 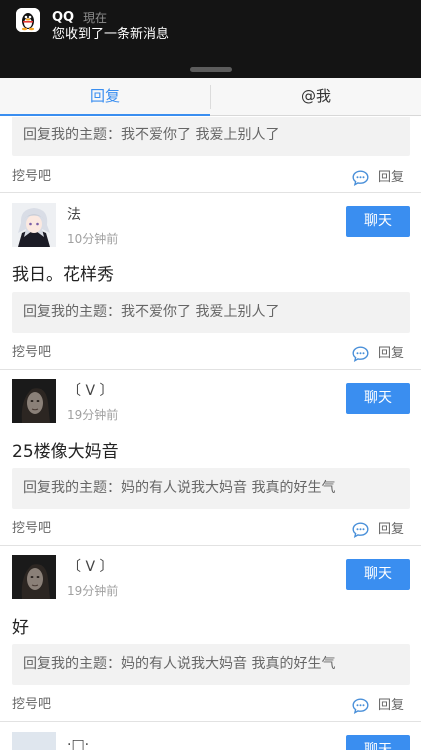 I want to click on timestamp: 10分钟前, so click(x=93, y=239).